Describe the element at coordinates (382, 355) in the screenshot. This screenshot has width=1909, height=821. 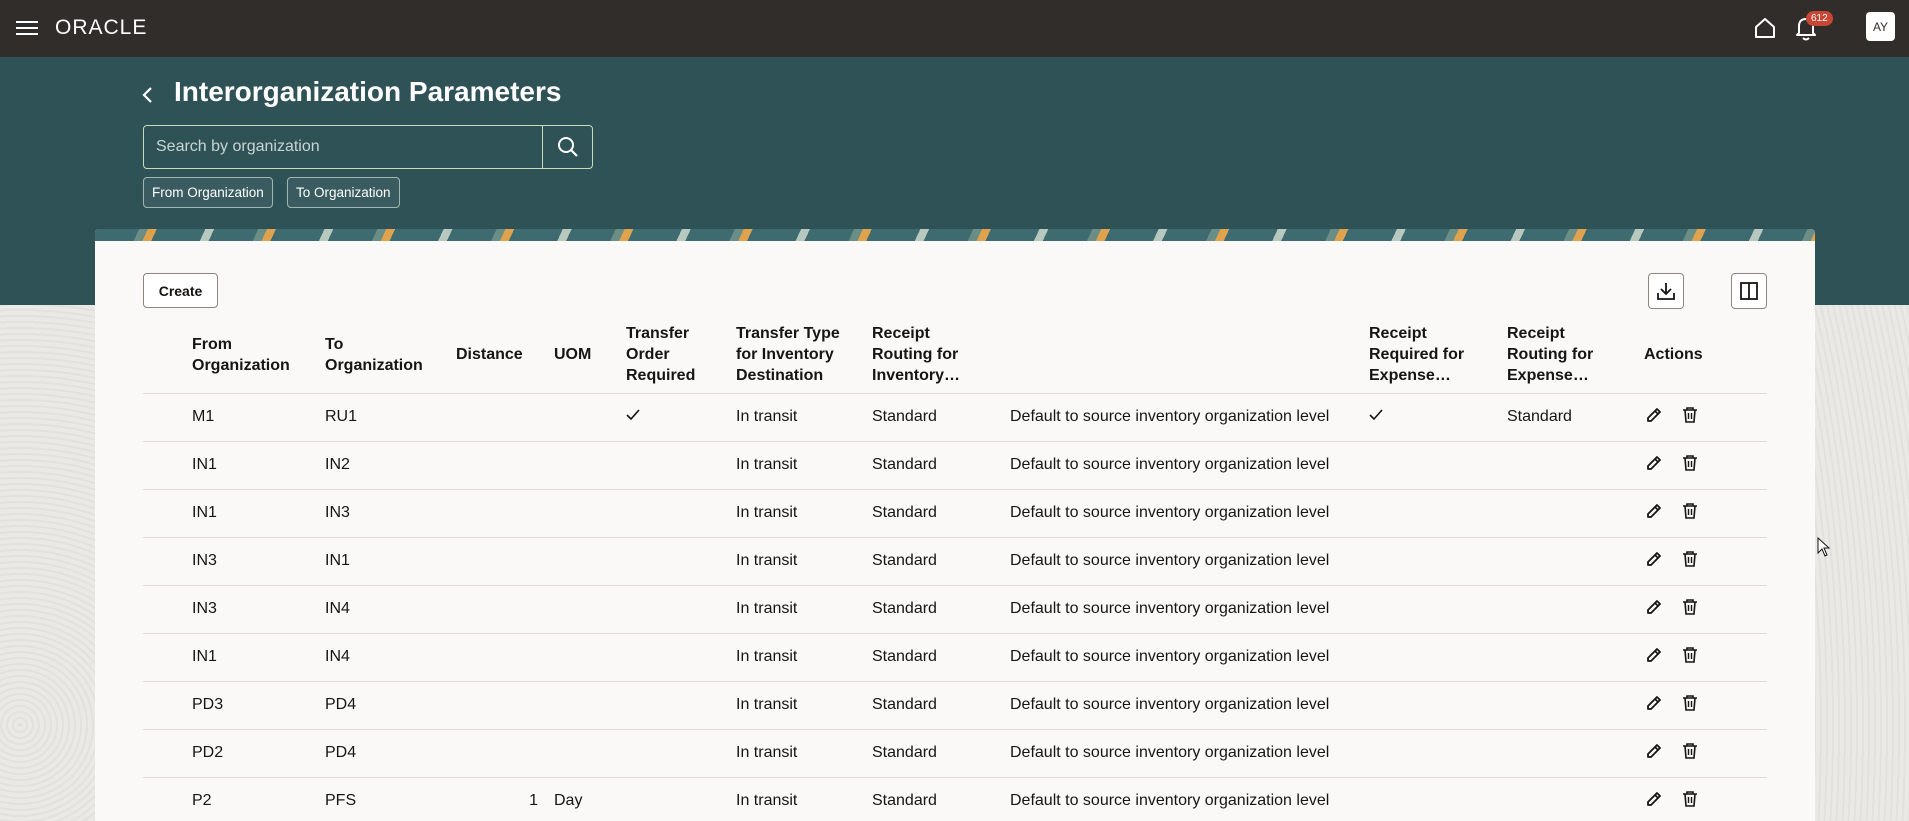
I see `header-to-organization: To Organization` at that location.